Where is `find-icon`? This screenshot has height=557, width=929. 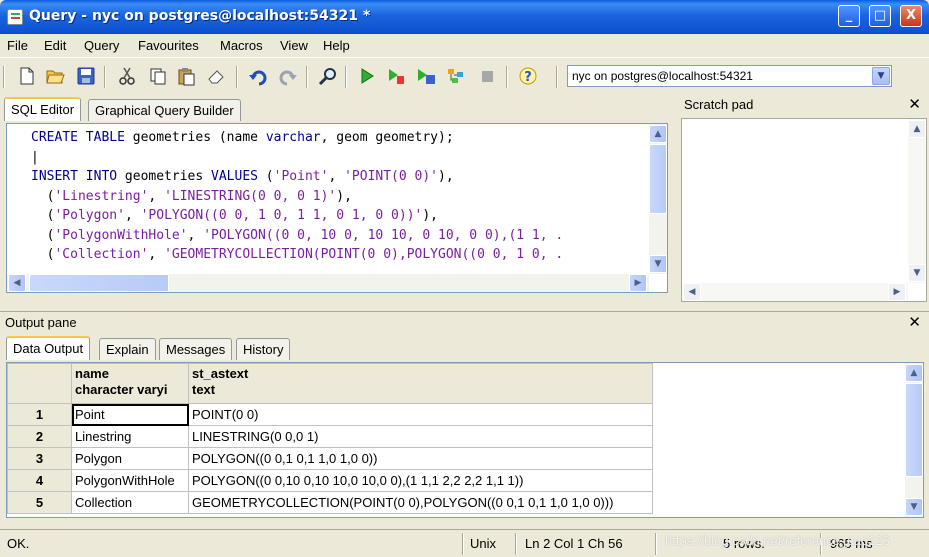 find-icon is located at coordinates (328, 76).